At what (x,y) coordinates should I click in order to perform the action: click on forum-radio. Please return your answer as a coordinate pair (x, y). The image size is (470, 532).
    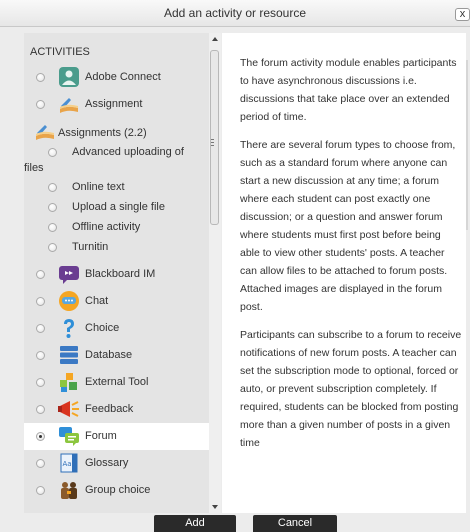
    Looking at the image, I should click on (40, 436).